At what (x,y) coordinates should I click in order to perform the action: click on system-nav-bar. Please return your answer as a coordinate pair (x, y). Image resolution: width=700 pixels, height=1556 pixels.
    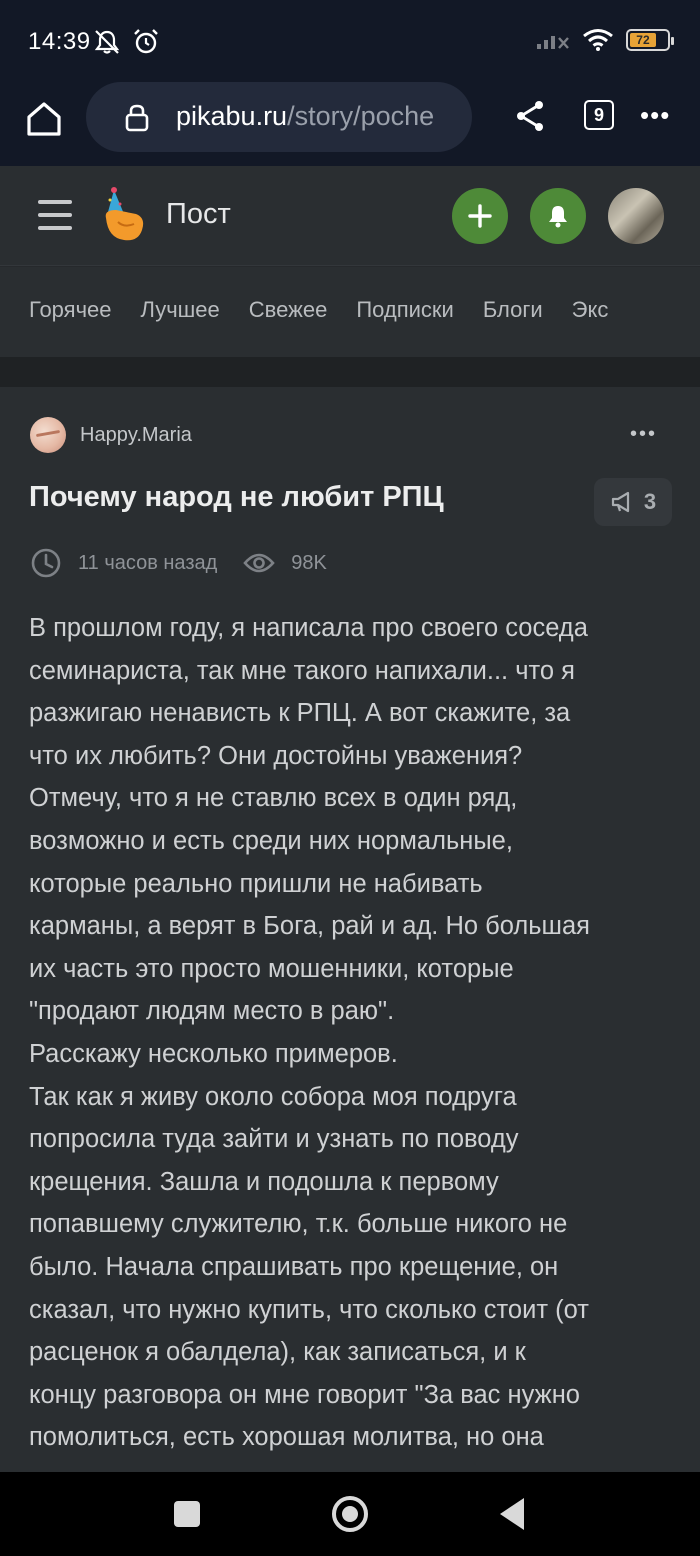
    Looking at the image, I should click on (350, 1514).